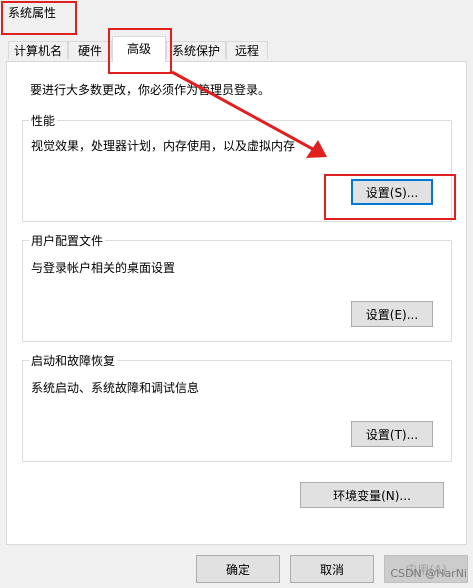 The height and width of the screenshot is (588, 473). I want to click on tab-advanced: 高级, so click(139, 49).